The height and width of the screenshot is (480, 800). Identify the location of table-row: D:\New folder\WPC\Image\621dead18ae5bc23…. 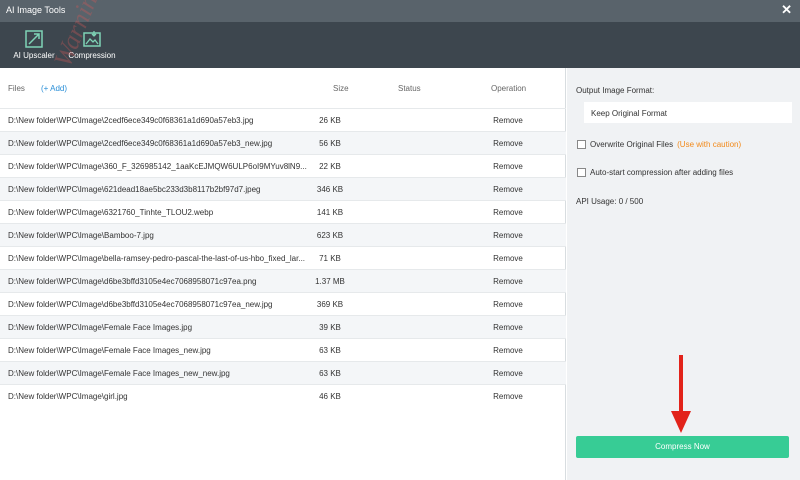
(283, 188).